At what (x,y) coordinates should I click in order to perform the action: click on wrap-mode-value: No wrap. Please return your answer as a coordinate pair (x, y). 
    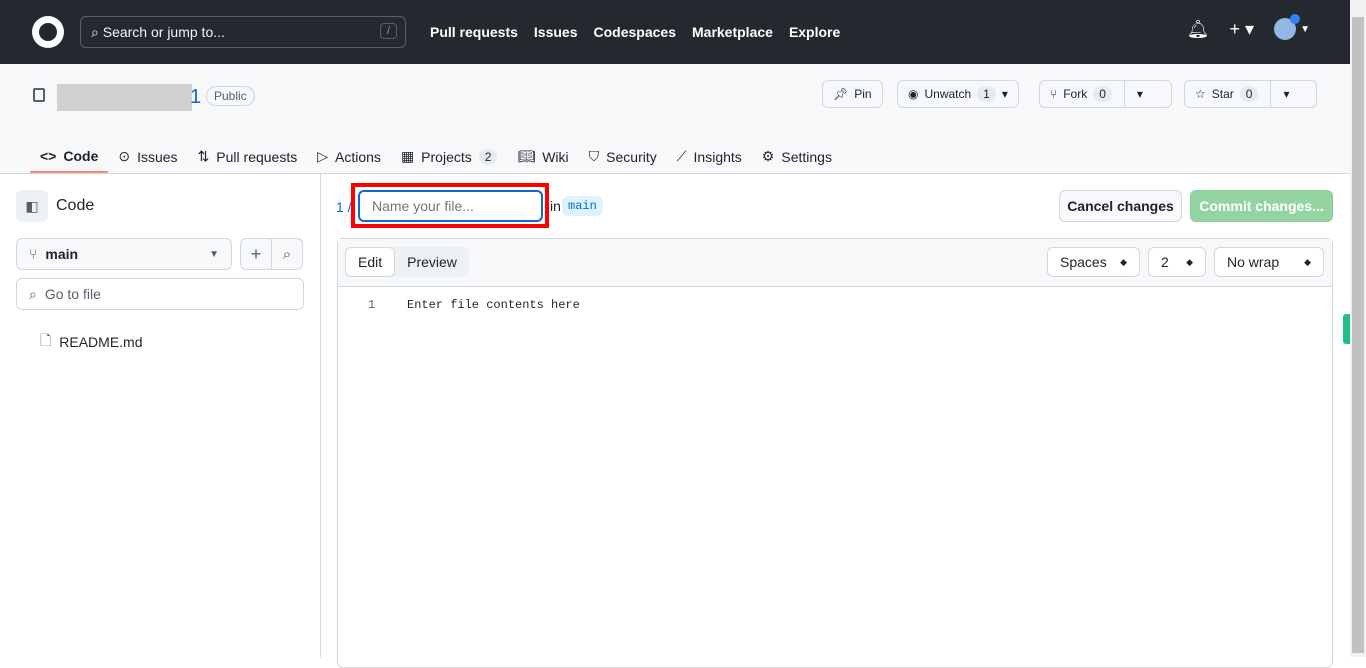
    Looking at the image, I should click on (1253, 262).